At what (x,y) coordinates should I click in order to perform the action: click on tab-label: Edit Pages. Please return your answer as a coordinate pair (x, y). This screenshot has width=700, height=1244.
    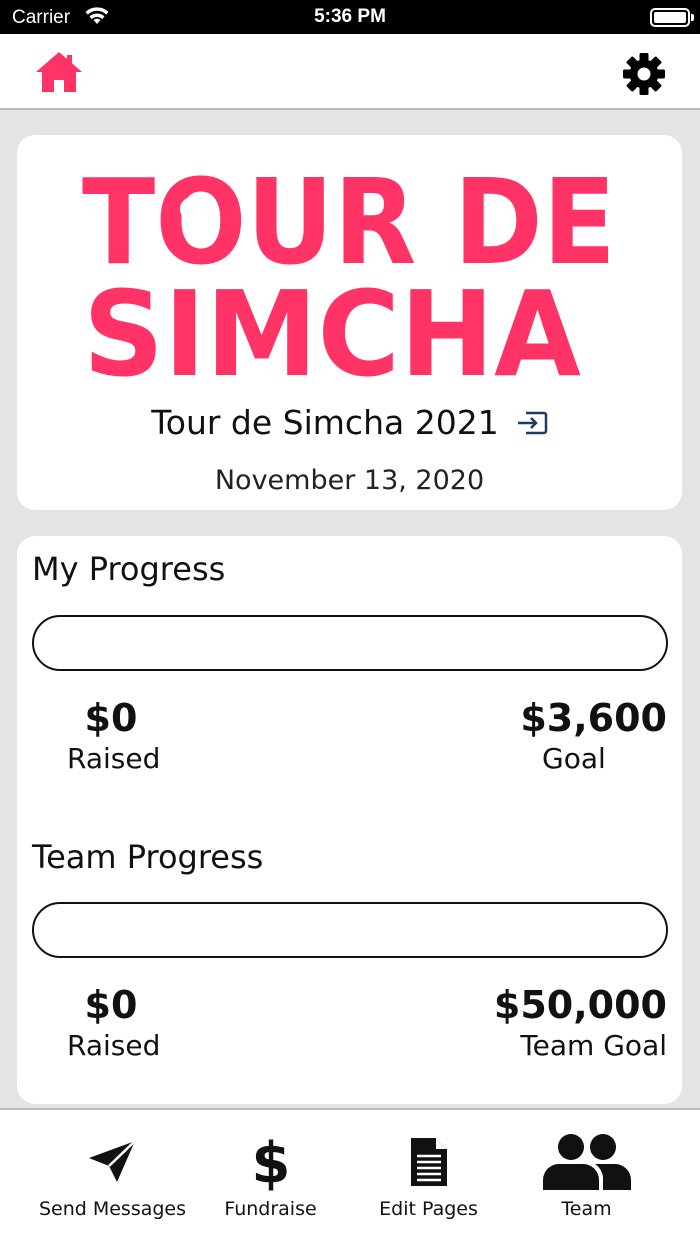
    Looking at the image, I should click on (428, 1209).